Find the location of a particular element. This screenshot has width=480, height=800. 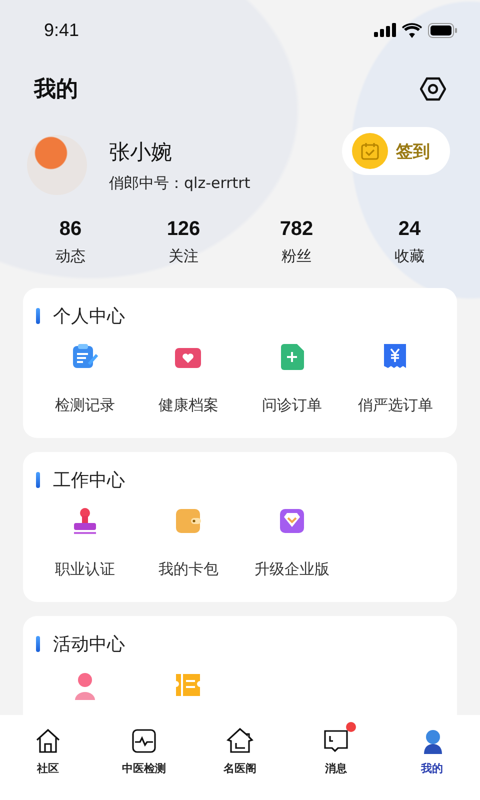

pulse-icon is located at coordinates (144, 741).